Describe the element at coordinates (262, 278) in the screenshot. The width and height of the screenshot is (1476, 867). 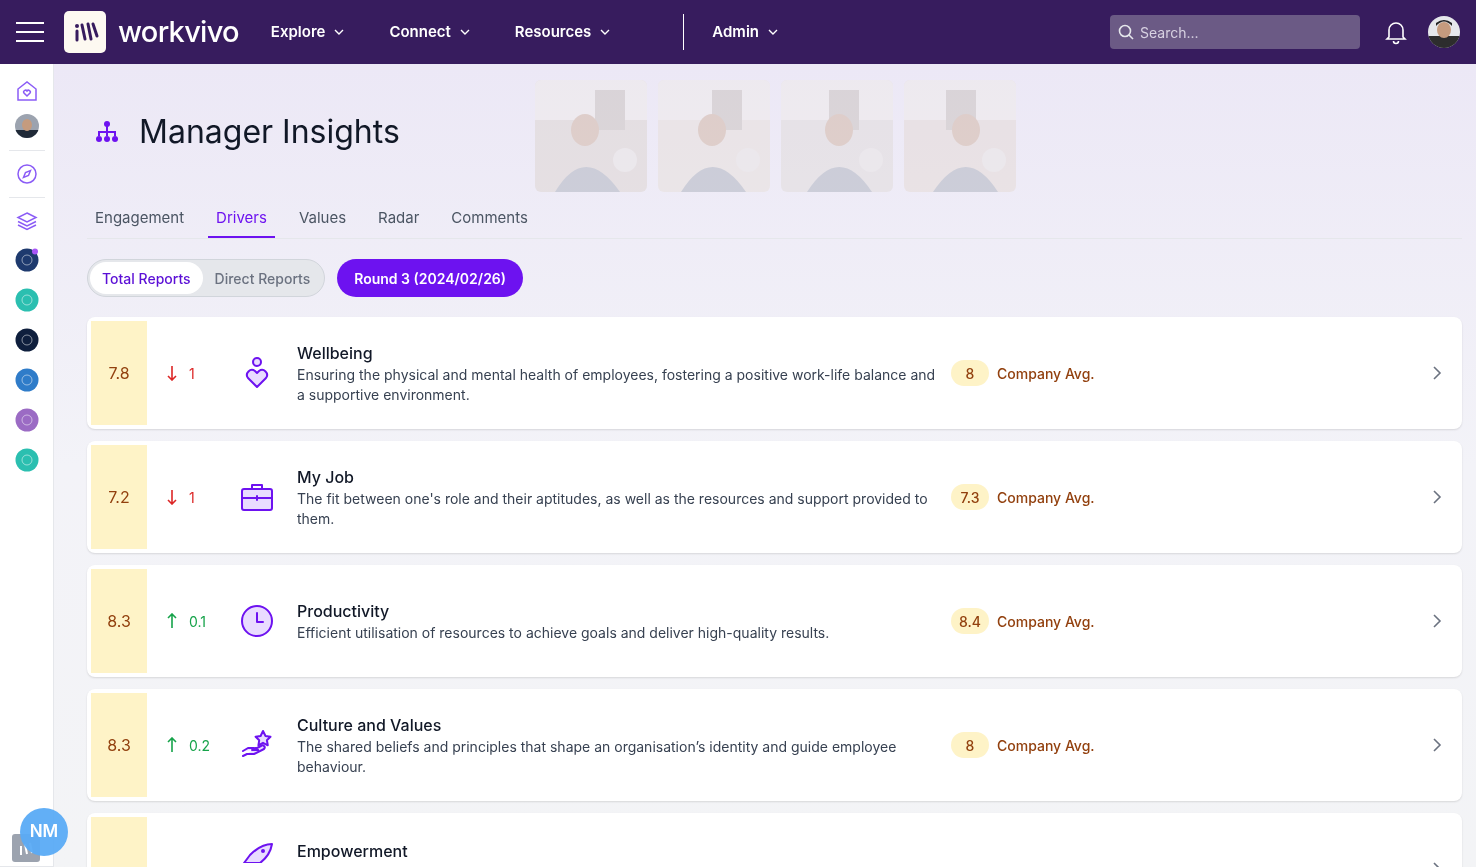
I see `scope-option: Direct Reports` at that location.